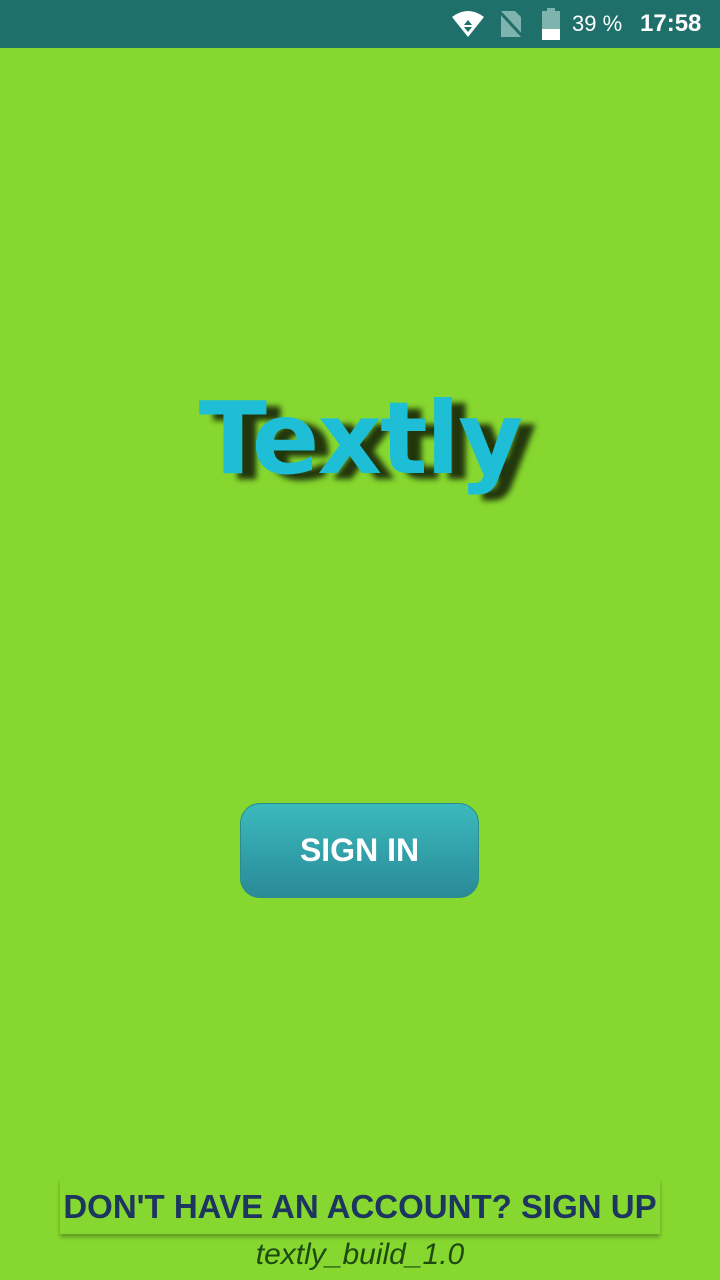 This screenshot has height=1280, width=720. I want to click on battery-percent: 39 %, so click(597, 23).